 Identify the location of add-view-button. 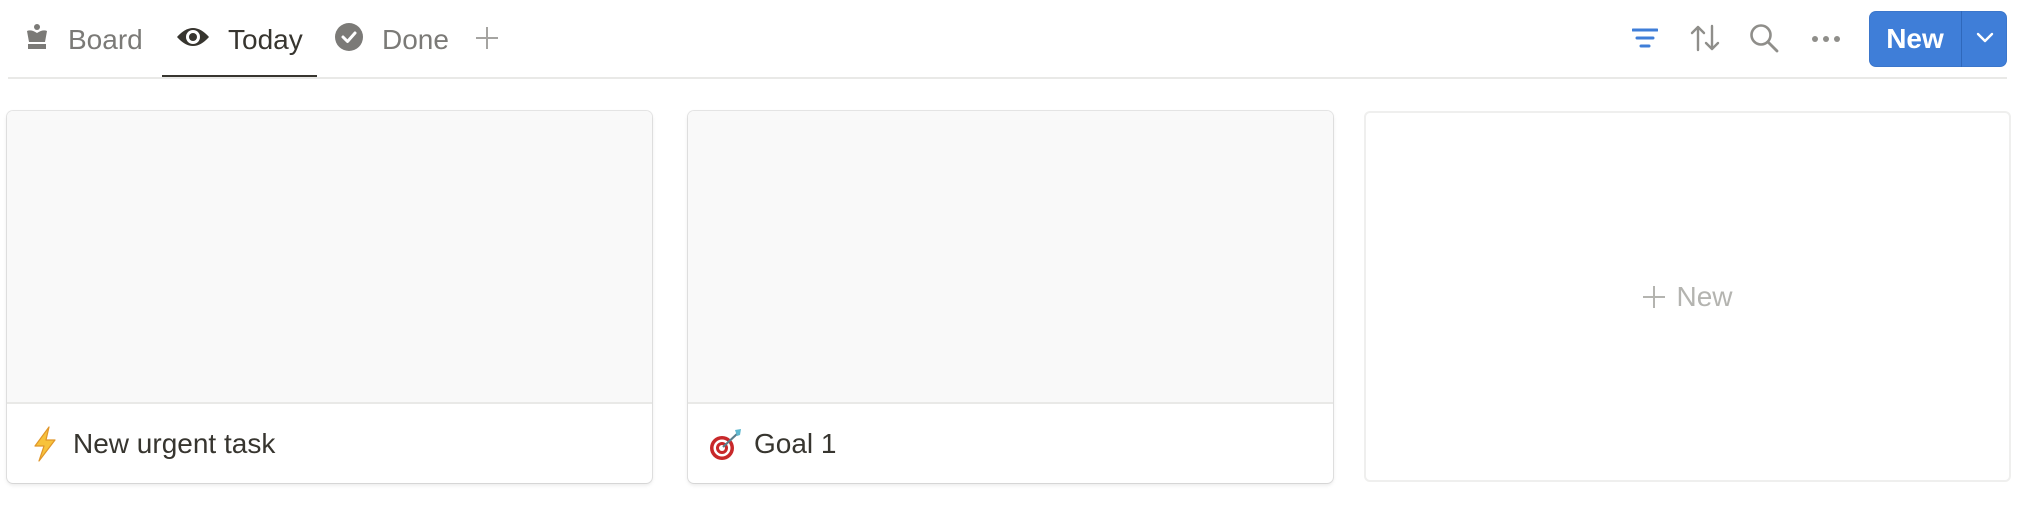
(487, 40).